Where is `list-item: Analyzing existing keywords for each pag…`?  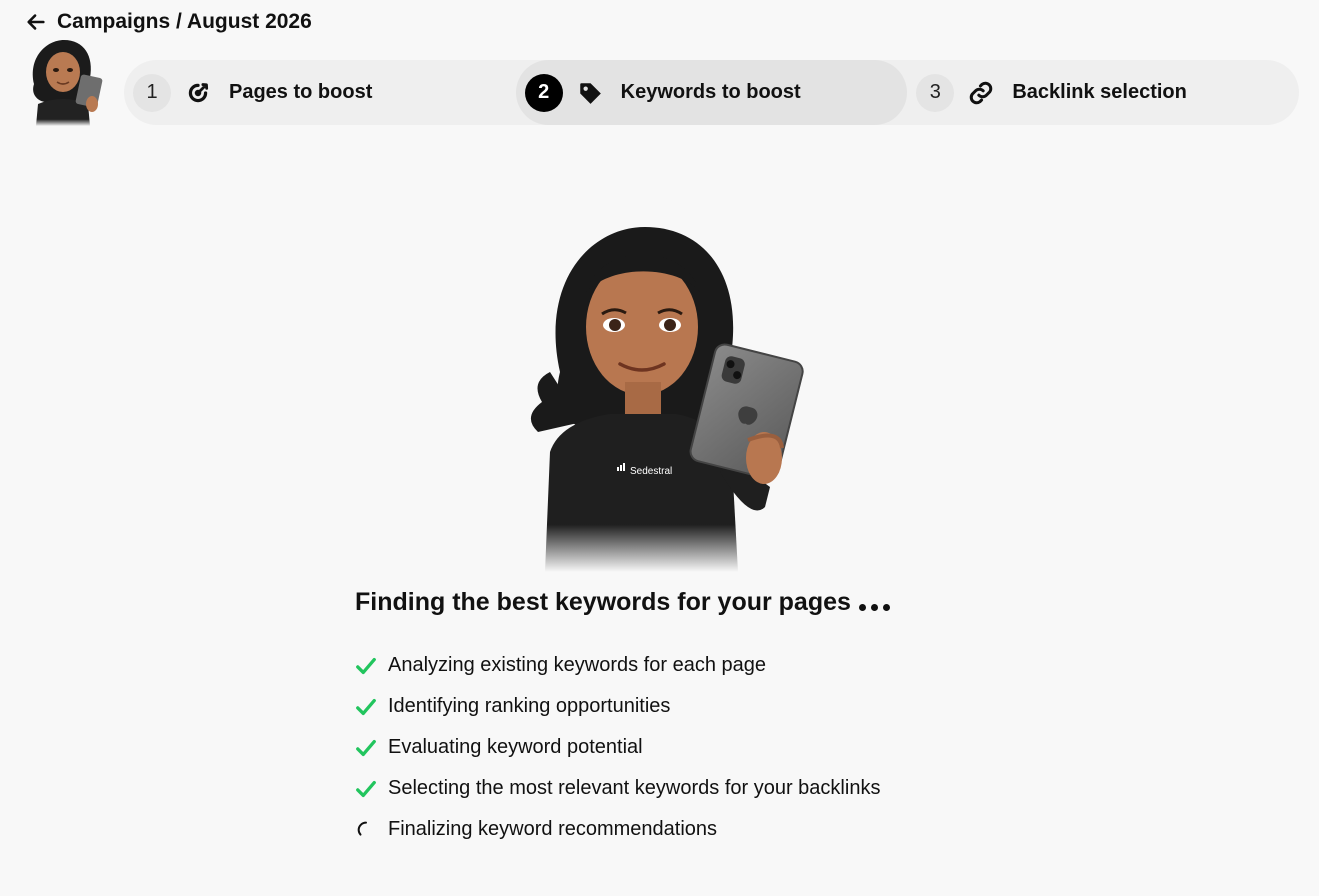
list-item: Analyzing existing keywords for each pag… is located at coordinates (617, 665).